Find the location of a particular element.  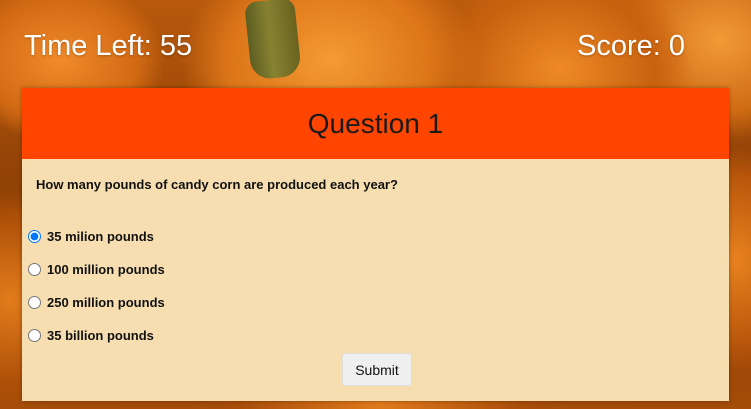

question-title: Question 1 is located at coordinates (375, 123).